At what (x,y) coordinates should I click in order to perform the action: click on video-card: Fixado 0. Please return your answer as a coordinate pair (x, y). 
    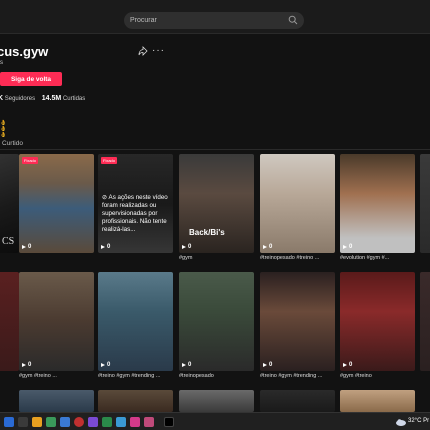
    Looking at the image, I should click on (56, 203).